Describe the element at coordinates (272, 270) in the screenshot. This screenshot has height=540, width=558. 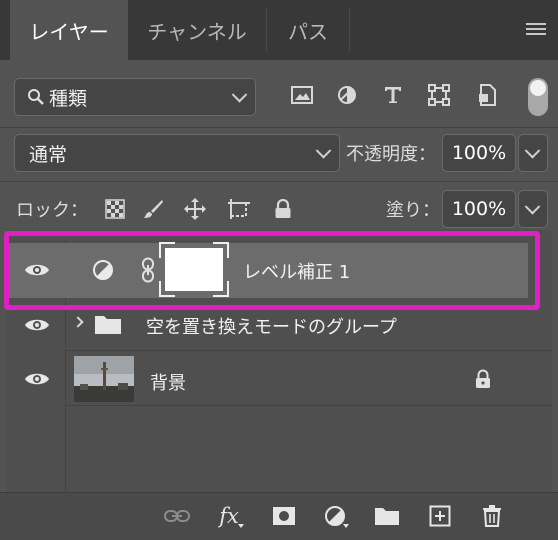
I see `highlight-annotation-box` at that location.